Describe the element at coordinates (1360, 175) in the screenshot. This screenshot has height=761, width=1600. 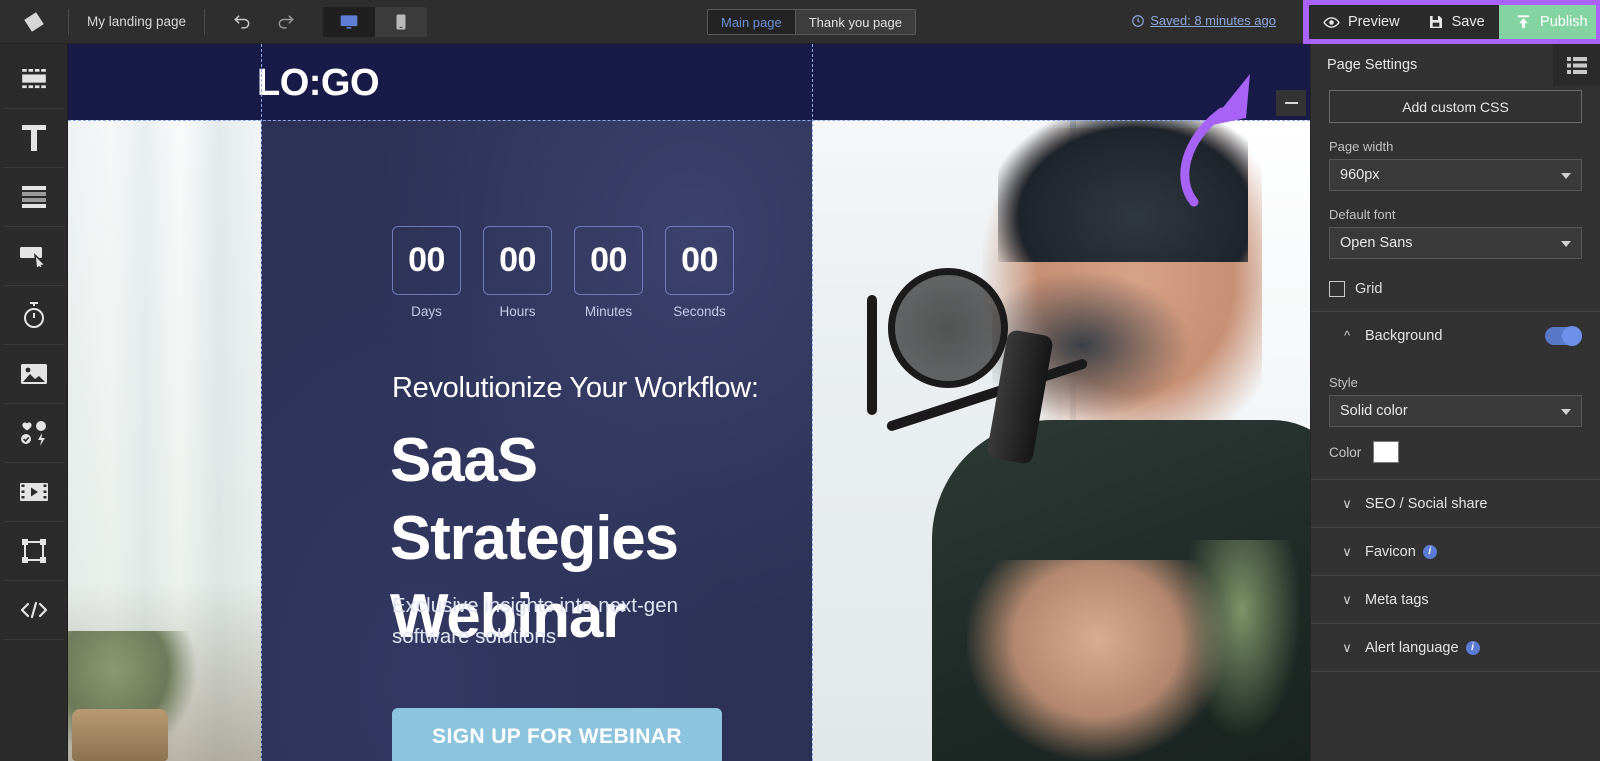
I see `page-width-value: 960px` at that location.